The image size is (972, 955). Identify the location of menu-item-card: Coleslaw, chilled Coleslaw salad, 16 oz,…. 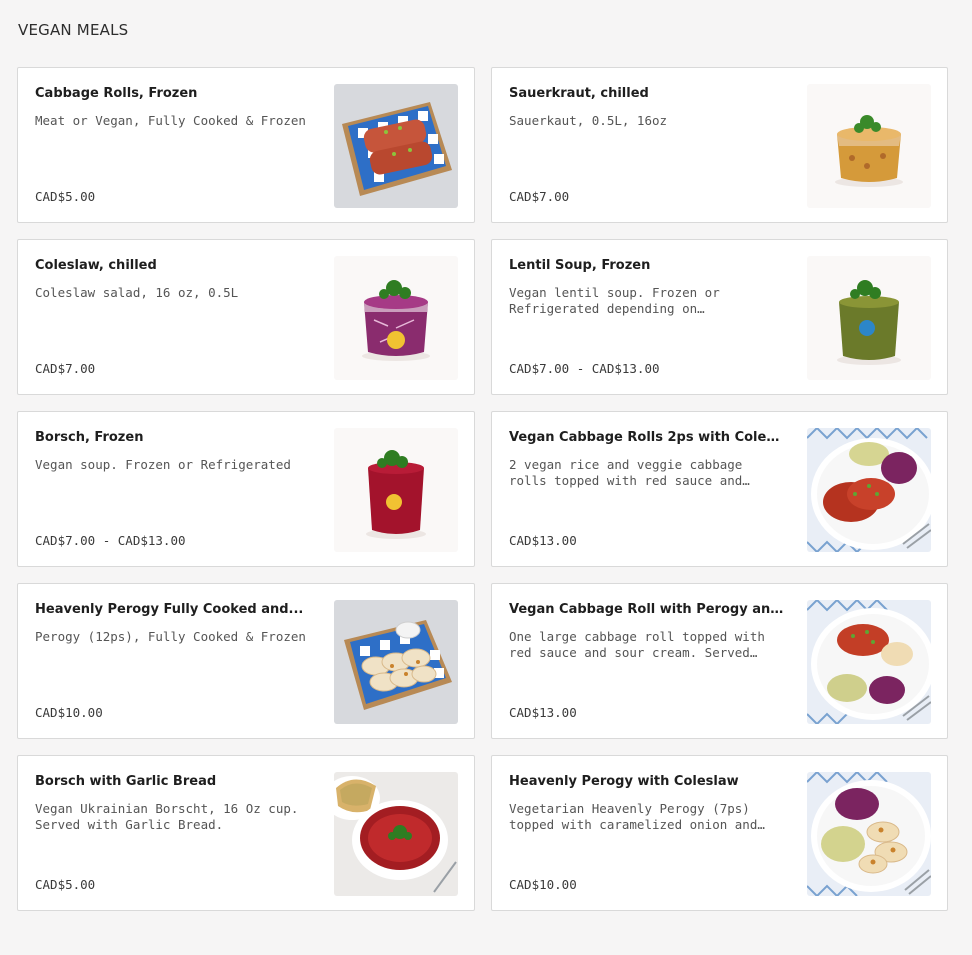
(246, 317).